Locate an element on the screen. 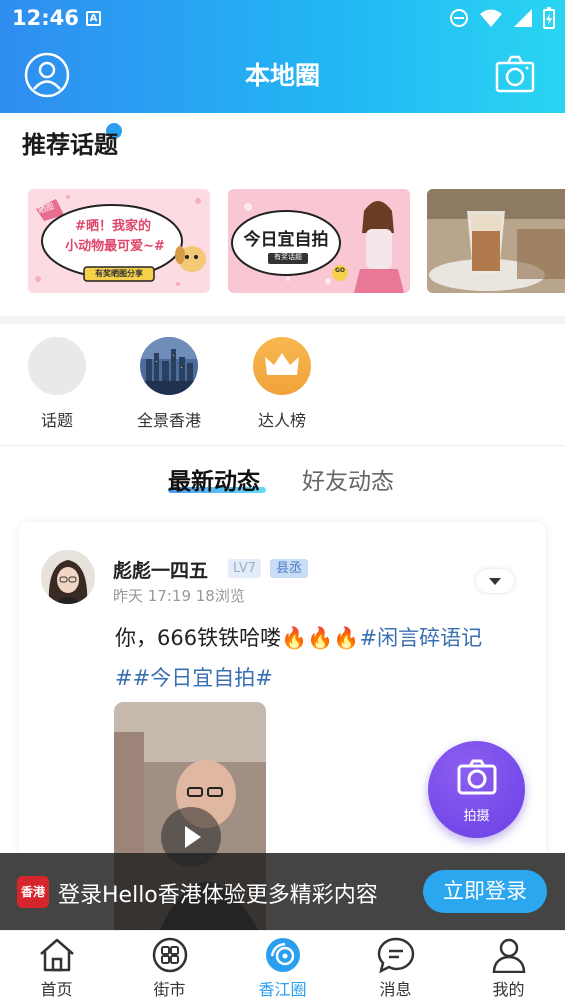 Image resolution: width=565 pixels, height=1004 pixels. avatar is located at coordinates (68, 577).